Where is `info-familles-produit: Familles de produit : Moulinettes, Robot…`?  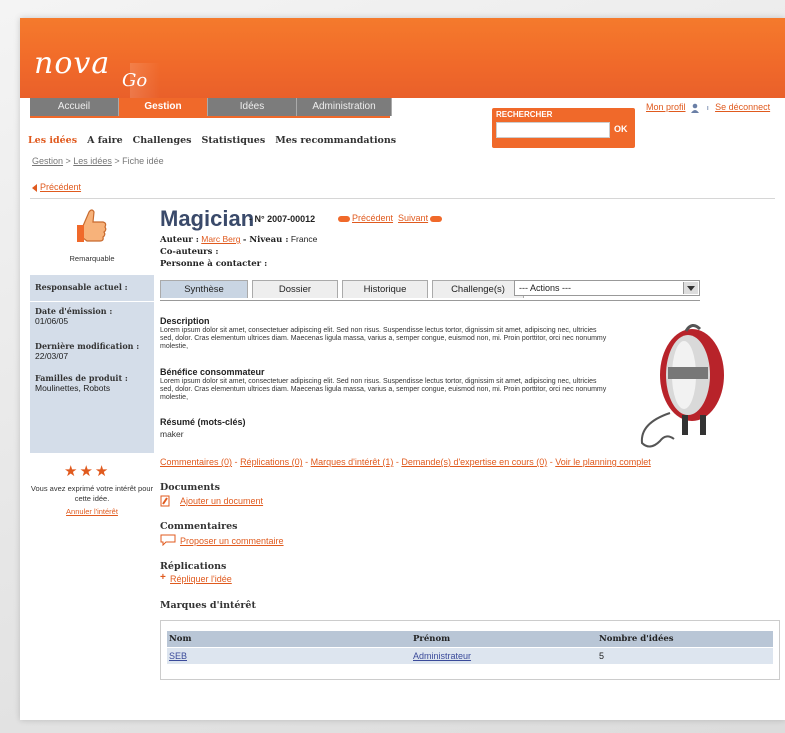 info-familles-produit: Familles de produit : Moulinettes, Robot… is located at coordinates (81, 383).